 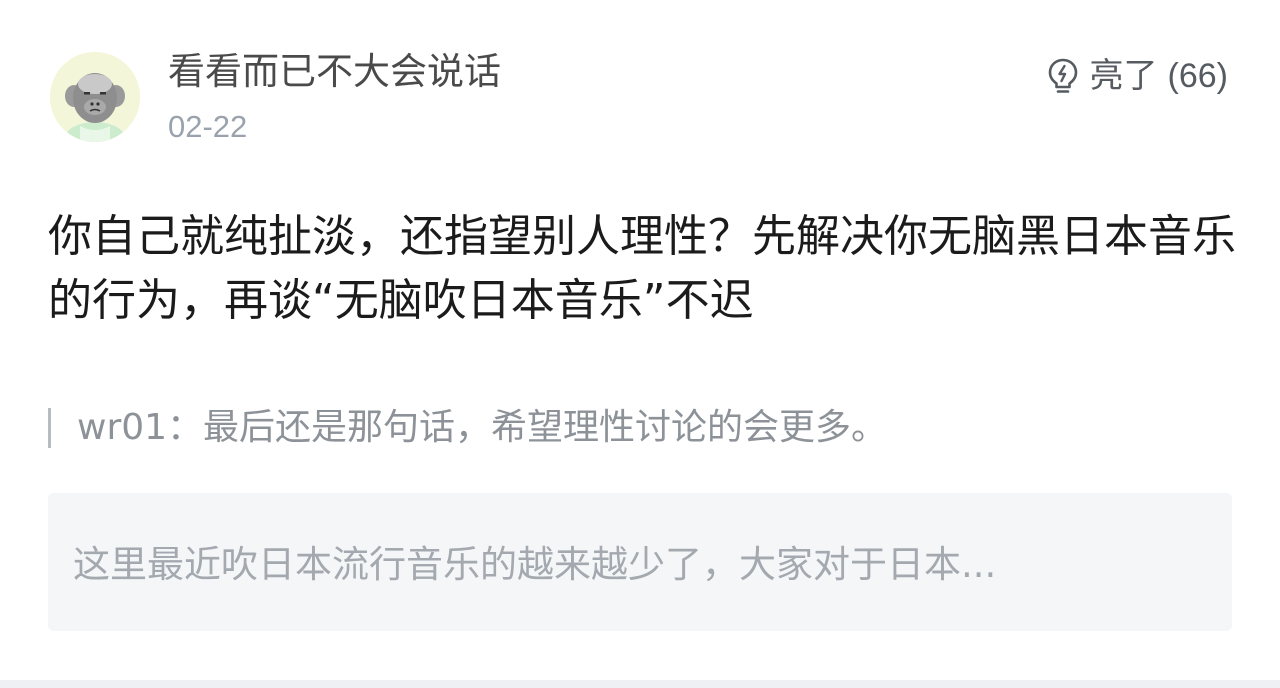 What do you see at coordinates (1197, 76) in the screenshot?
I see `light-count: (66)` at bounding box center [1197, 76].